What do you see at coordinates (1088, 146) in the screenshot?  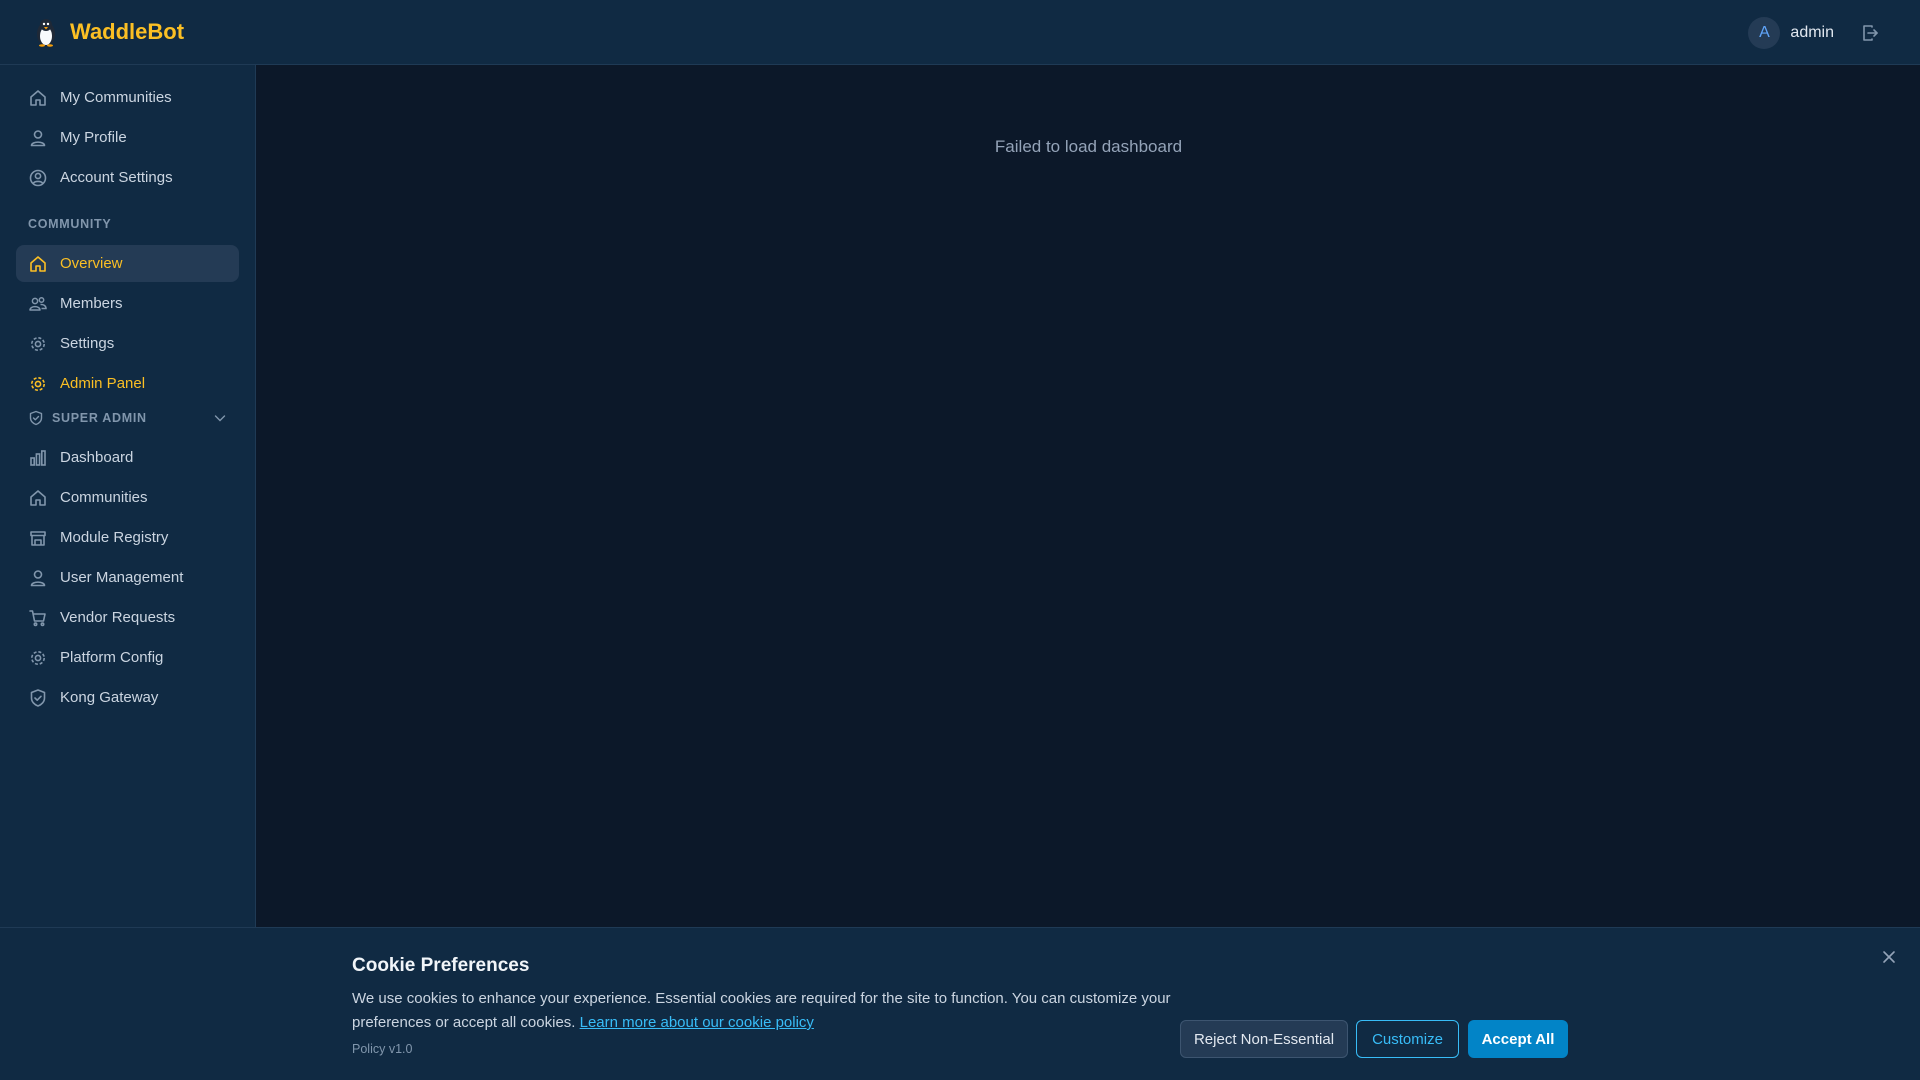 I see `dashboard-error-message: Failed to load dashboard` at bounding box center [1088, 146].